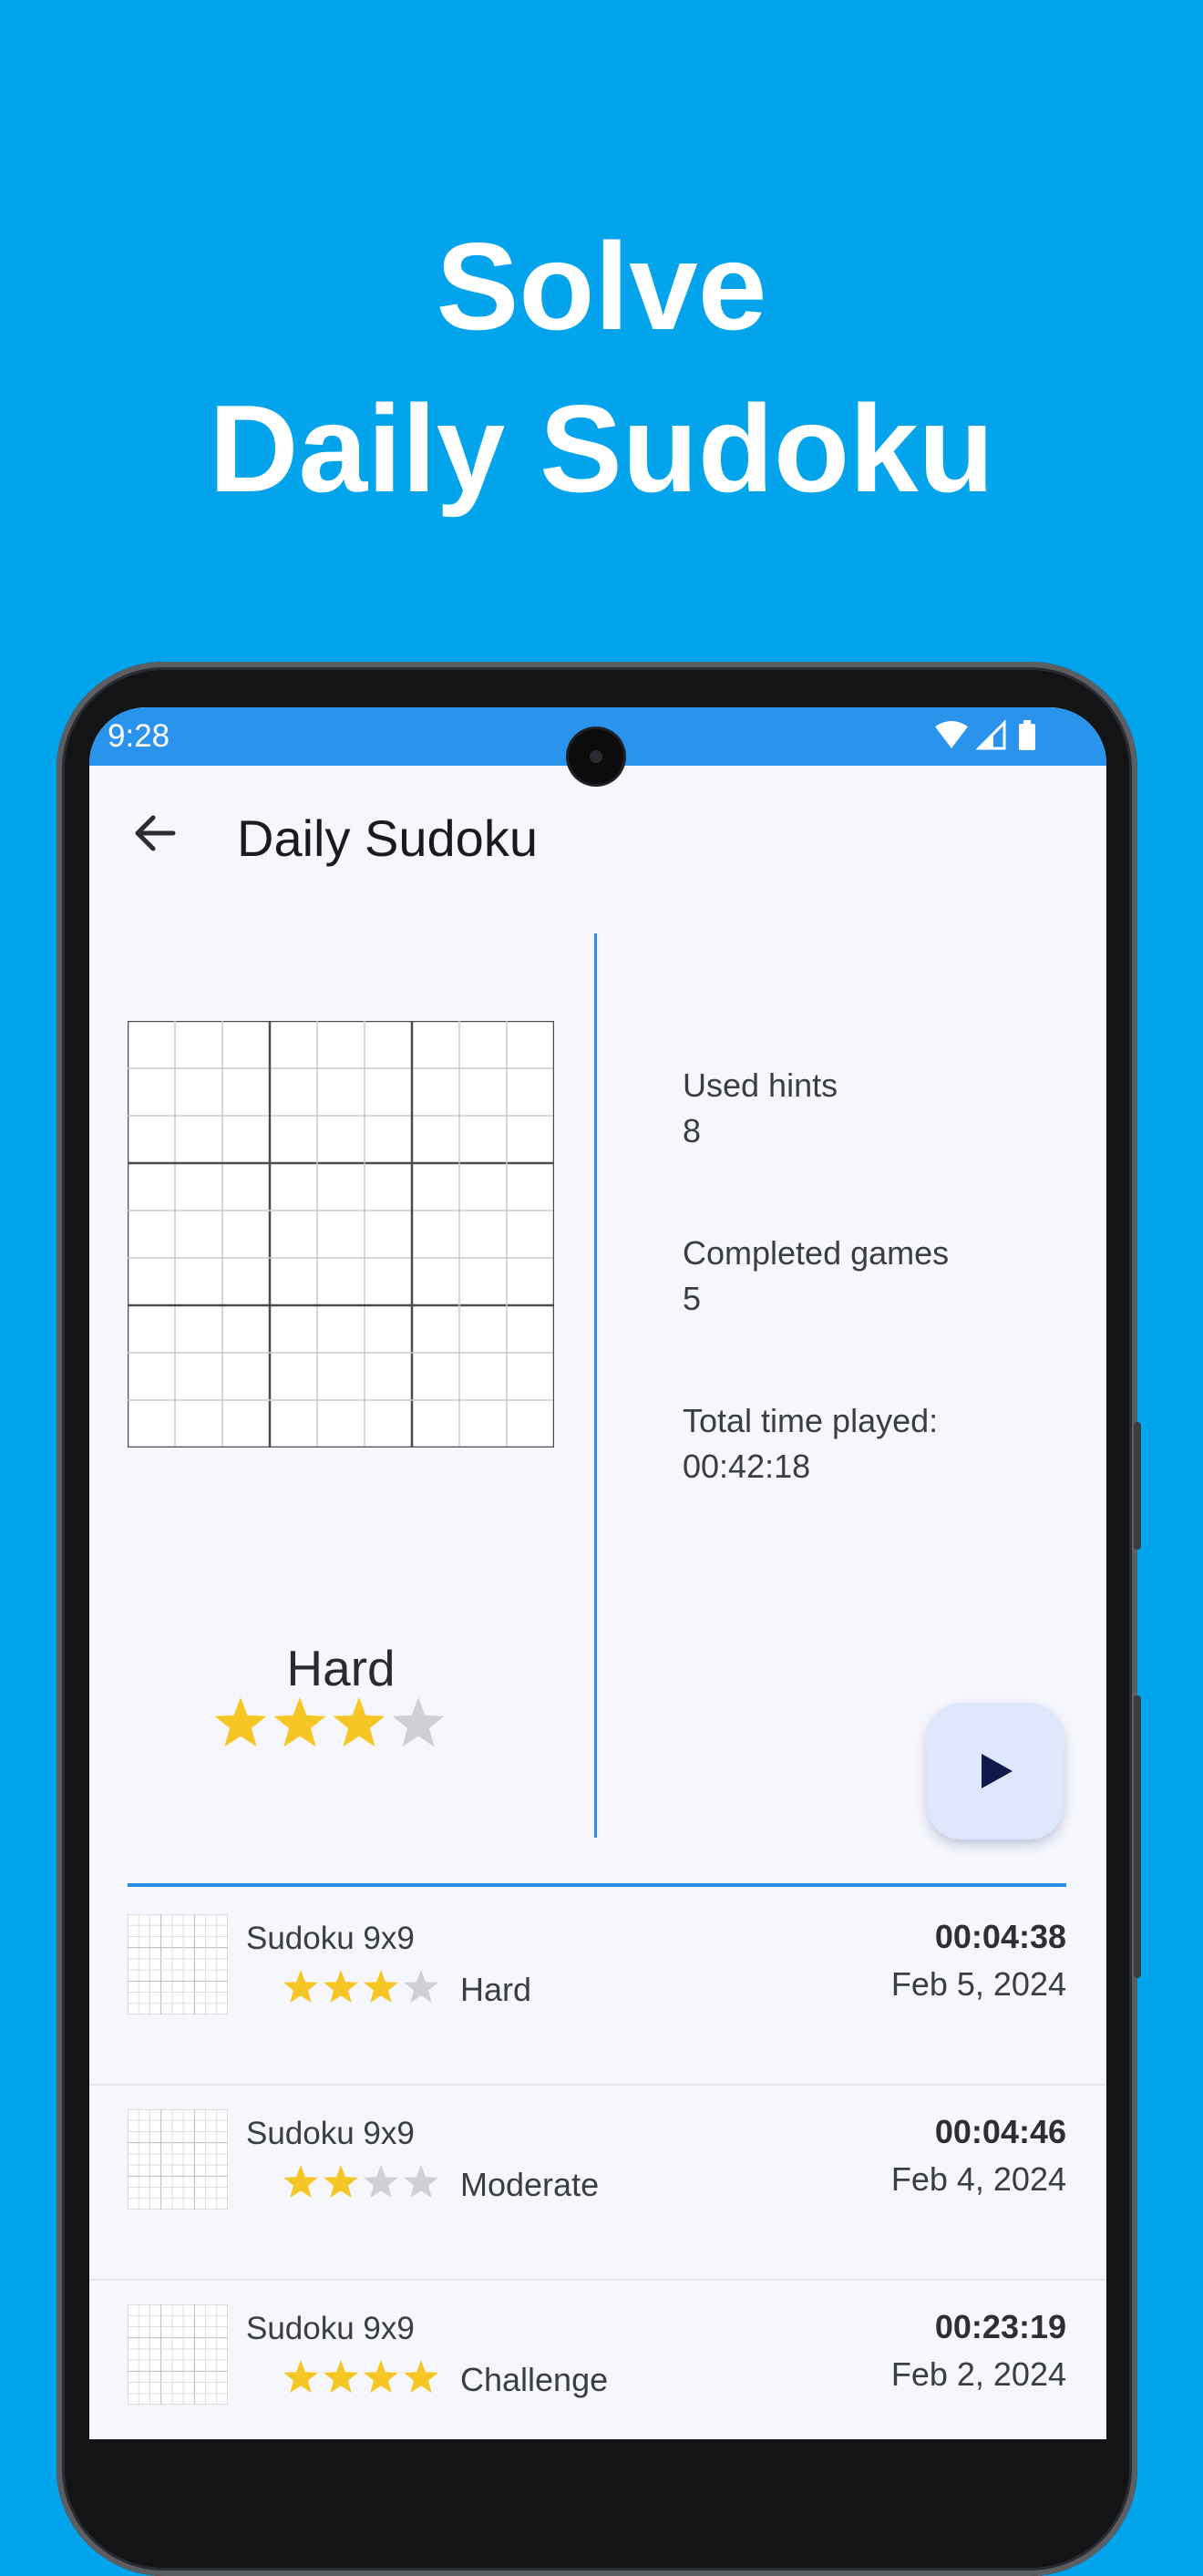 Image resolution: width=1203 pixels, height=2576 pixels. What do you see at coordinates (693, 1130) in the screenshot?
I see `stat-value: 8` at bounding box center [693, 1130].